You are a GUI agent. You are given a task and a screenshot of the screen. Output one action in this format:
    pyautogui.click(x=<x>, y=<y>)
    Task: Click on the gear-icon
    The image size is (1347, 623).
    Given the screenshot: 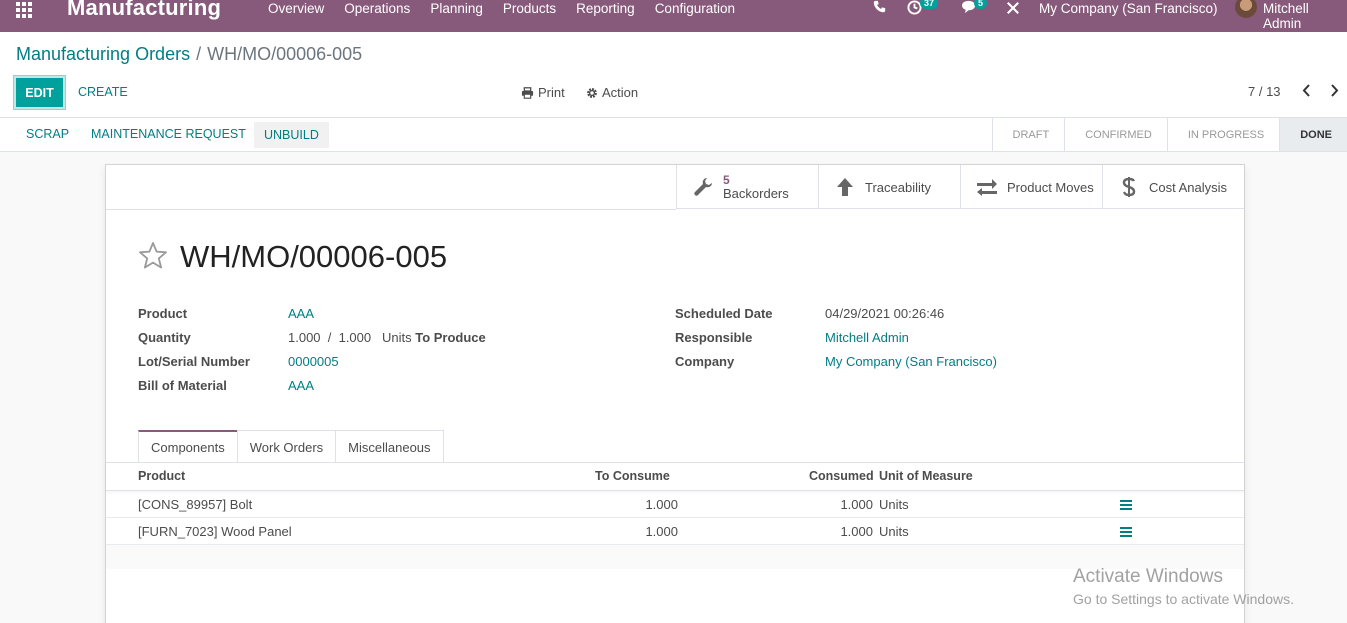 What is the action you would take?
    pyautogui.click(x=592, y=92)
    